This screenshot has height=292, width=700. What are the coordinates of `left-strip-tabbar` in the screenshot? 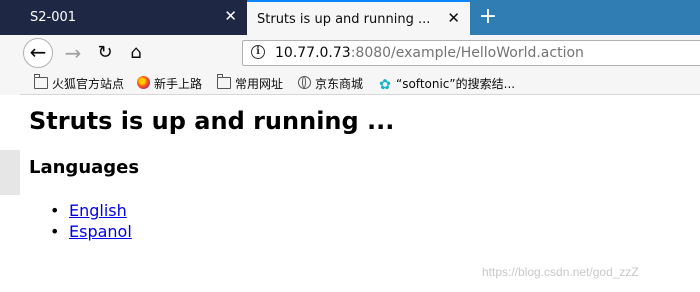 It's located at (10, 17).